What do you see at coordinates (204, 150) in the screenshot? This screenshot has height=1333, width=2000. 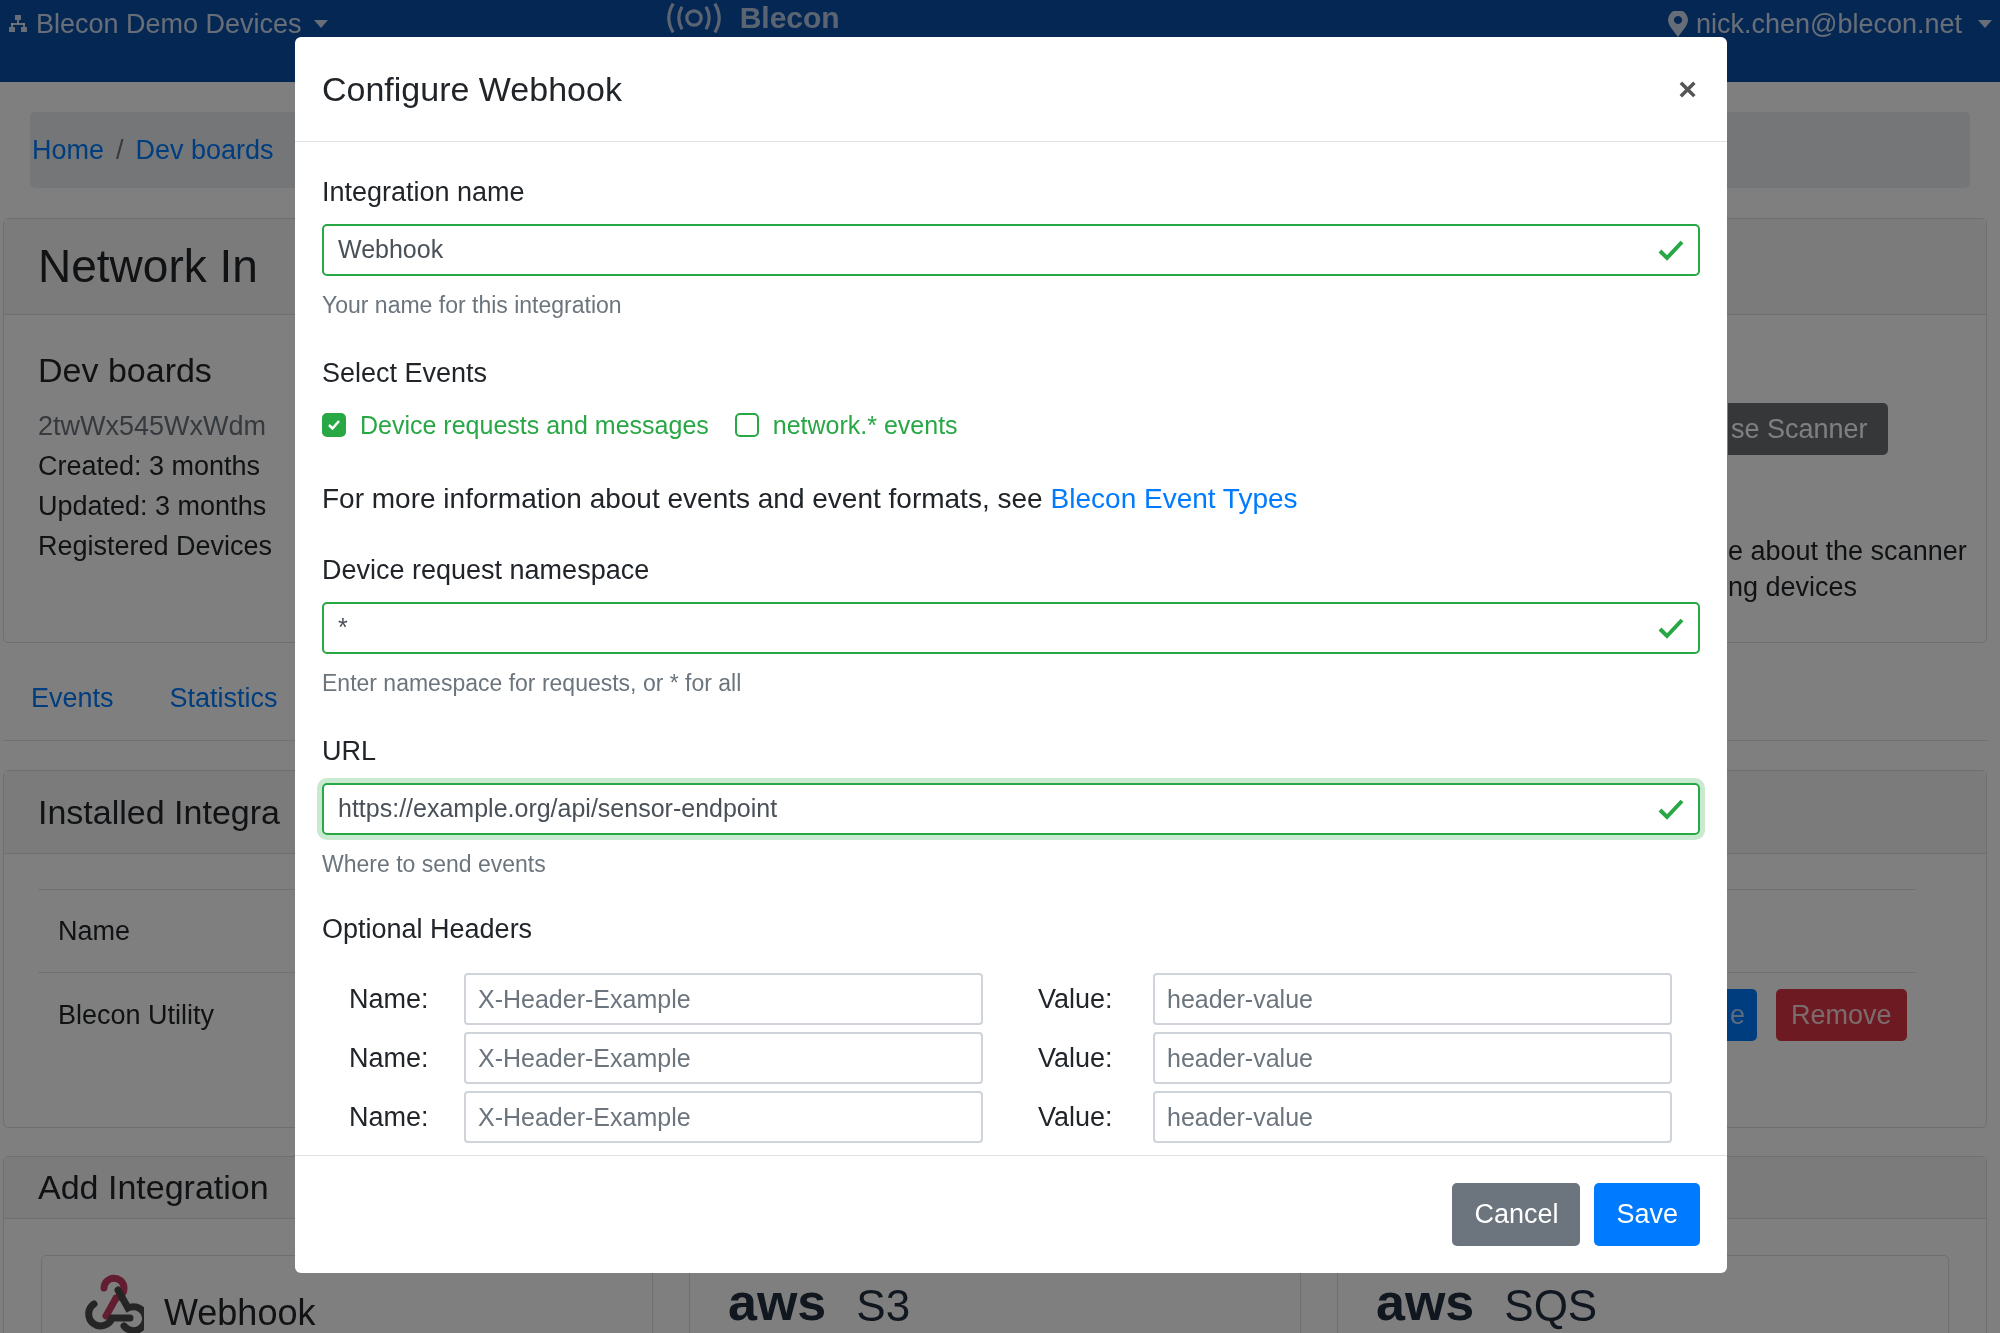 I see `breadcrumb-link: Dev boards` at bounding box center [204, 150].